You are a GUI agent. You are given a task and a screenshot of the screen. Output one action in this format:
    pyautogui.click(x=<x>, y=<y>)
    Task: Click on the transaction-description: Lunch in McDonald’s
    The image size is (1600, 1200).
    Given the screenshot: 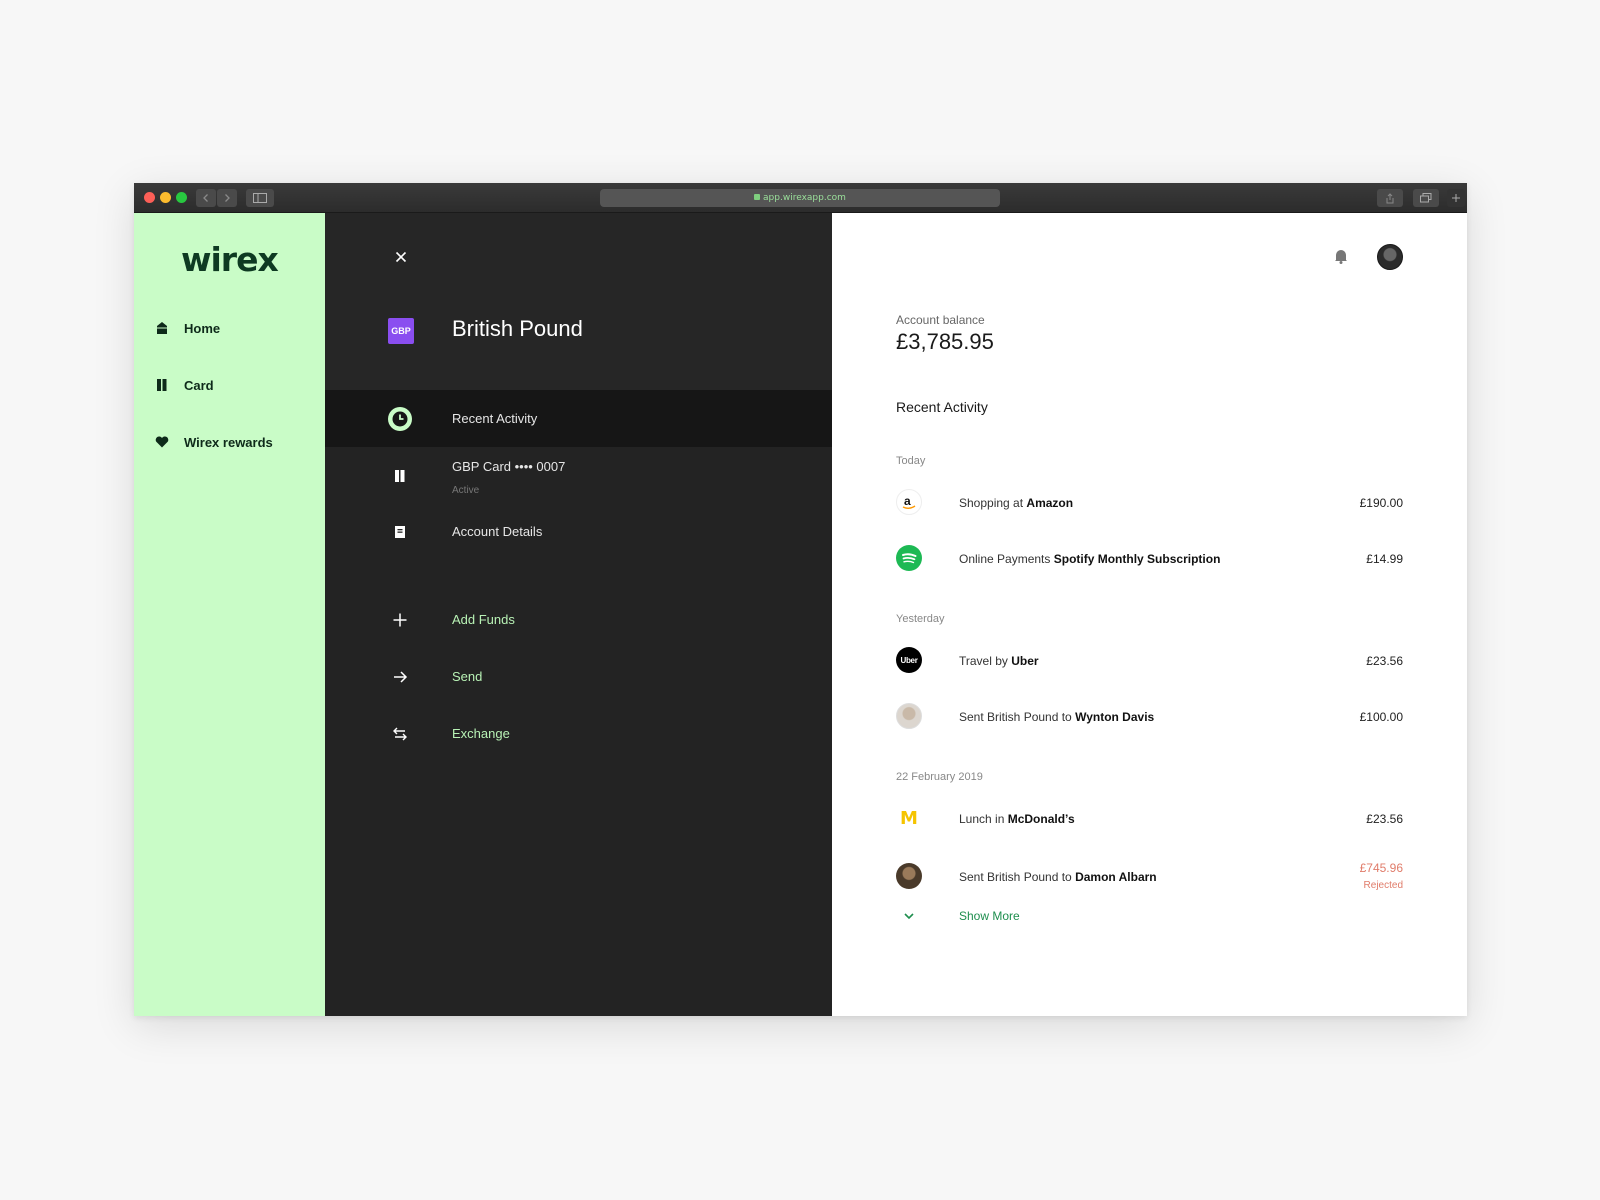 What is the action you would take?
    pyautogui.click(x=1017, y=819)
    